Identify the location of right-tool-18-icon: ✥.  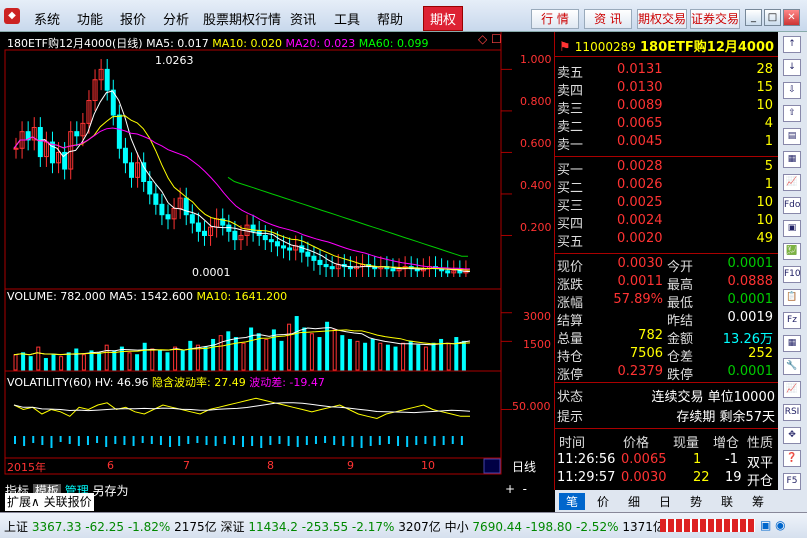
(792, 435).